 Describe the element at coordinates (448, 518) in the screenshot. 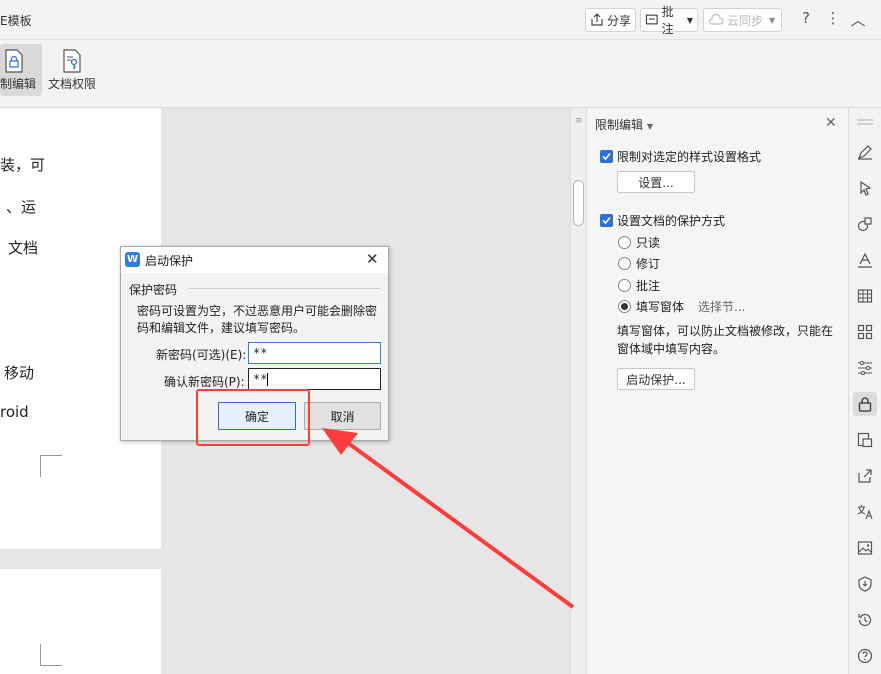

I see `annotation-arrow` at that location.